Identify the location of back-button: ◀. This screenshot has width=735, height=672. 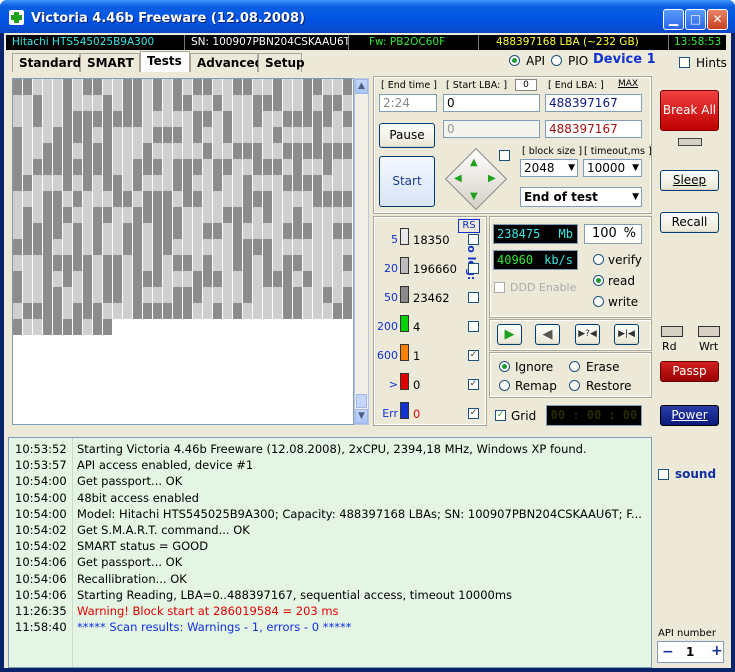
(547, 334).